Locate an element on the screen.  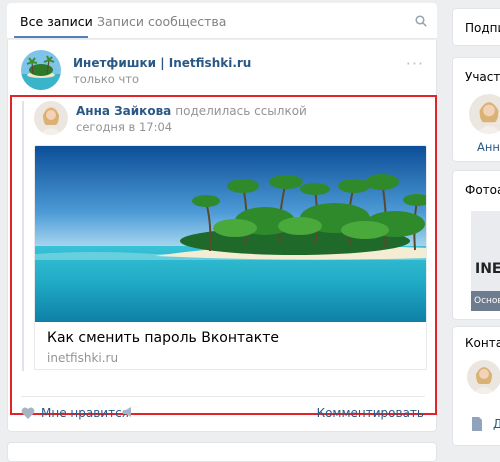
repost-author: Анна Зайкова поделилась ссылкой is located at coordinates (191, 111).